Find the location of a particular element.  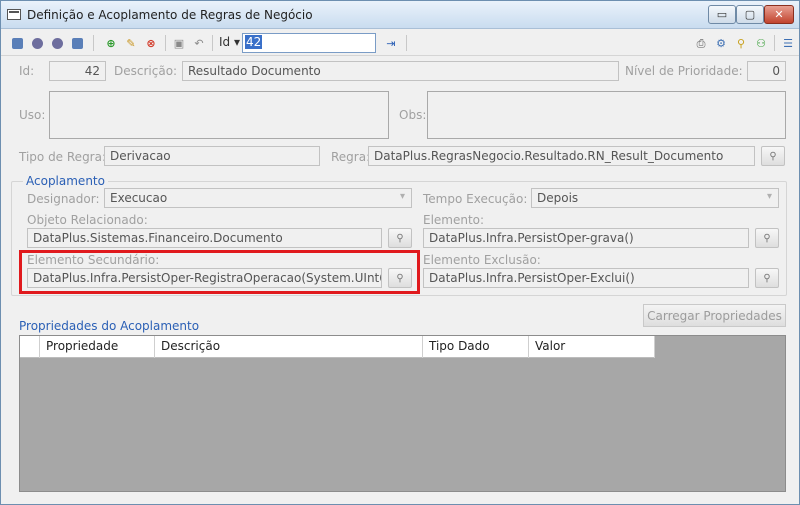

first-record-icon is located at coordinates (17, 43).